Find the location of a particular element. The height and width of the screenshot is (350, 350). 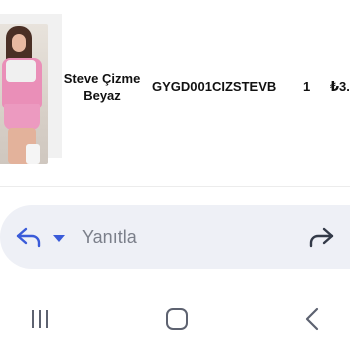

product-sku: GYGD001CIZSTEVB is located at coordinates (214, 86).